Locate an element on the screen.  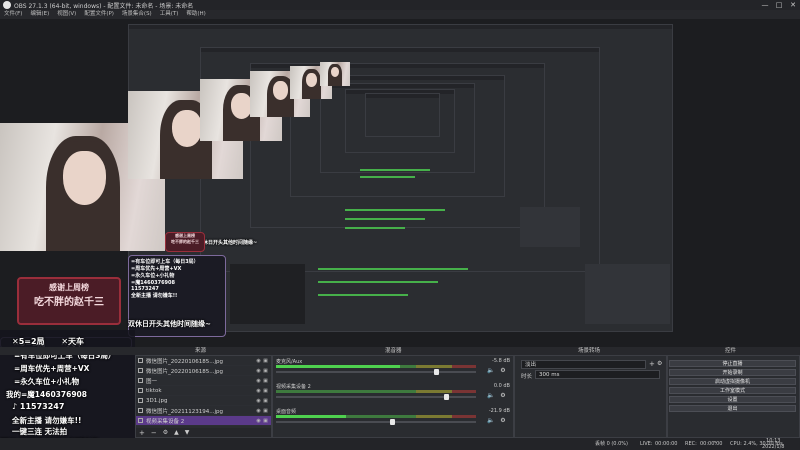
tiktok-icon: ♪ is located at coordinates (15, 406).